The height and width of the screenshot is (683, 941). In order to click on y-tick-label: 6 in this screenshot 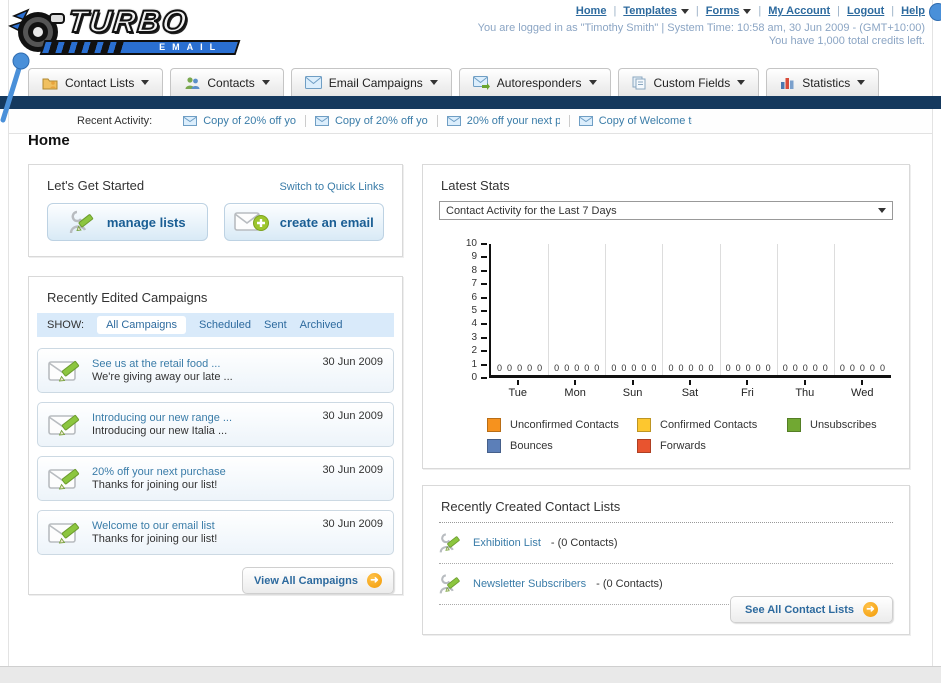, I will do `click(474, 297)`.